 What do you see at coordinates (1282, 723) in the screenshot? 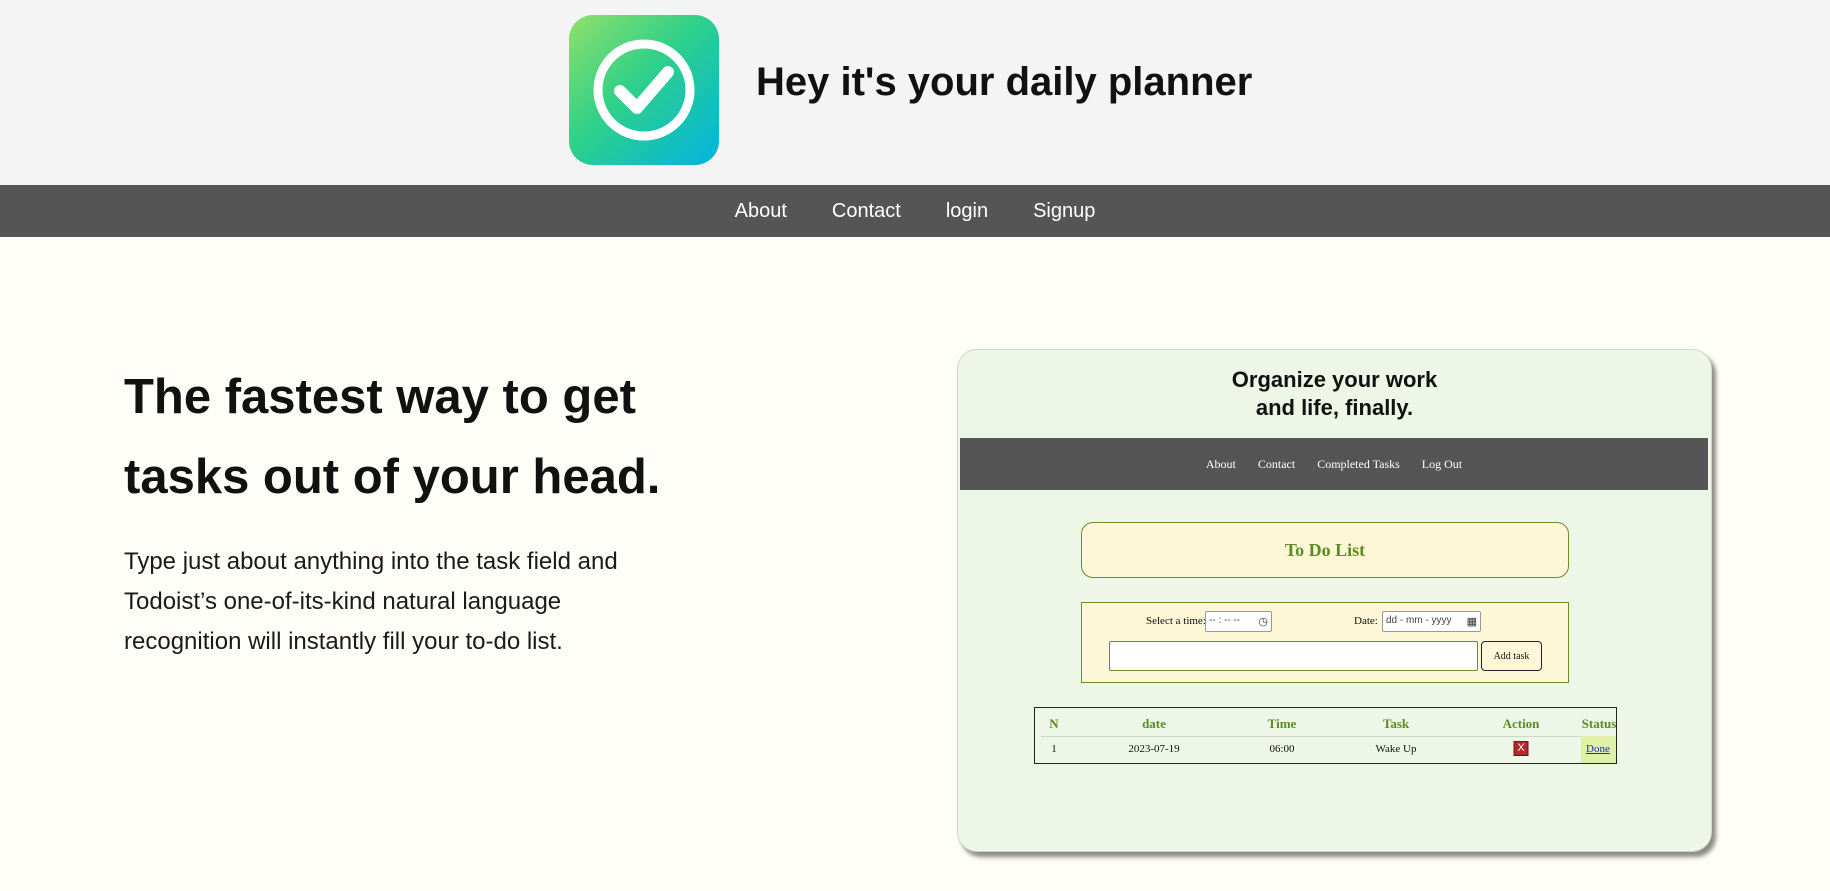
I see `col-header-time: Time` at bounding box center [1282, 723].